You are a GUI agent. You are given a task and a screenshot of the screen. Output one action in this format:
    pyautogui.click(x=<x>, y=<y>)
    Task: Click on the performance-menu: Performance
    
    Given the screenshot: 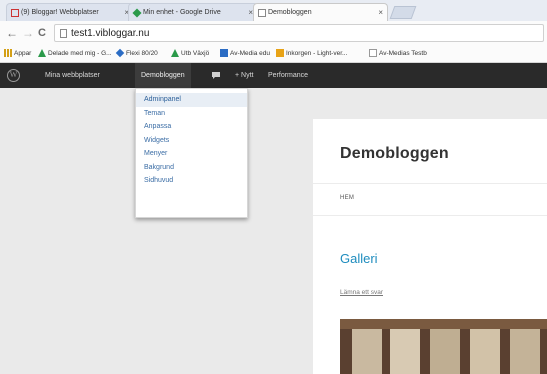 What is the action you would take?
    pyautogui.click(x=288, y=75)
    